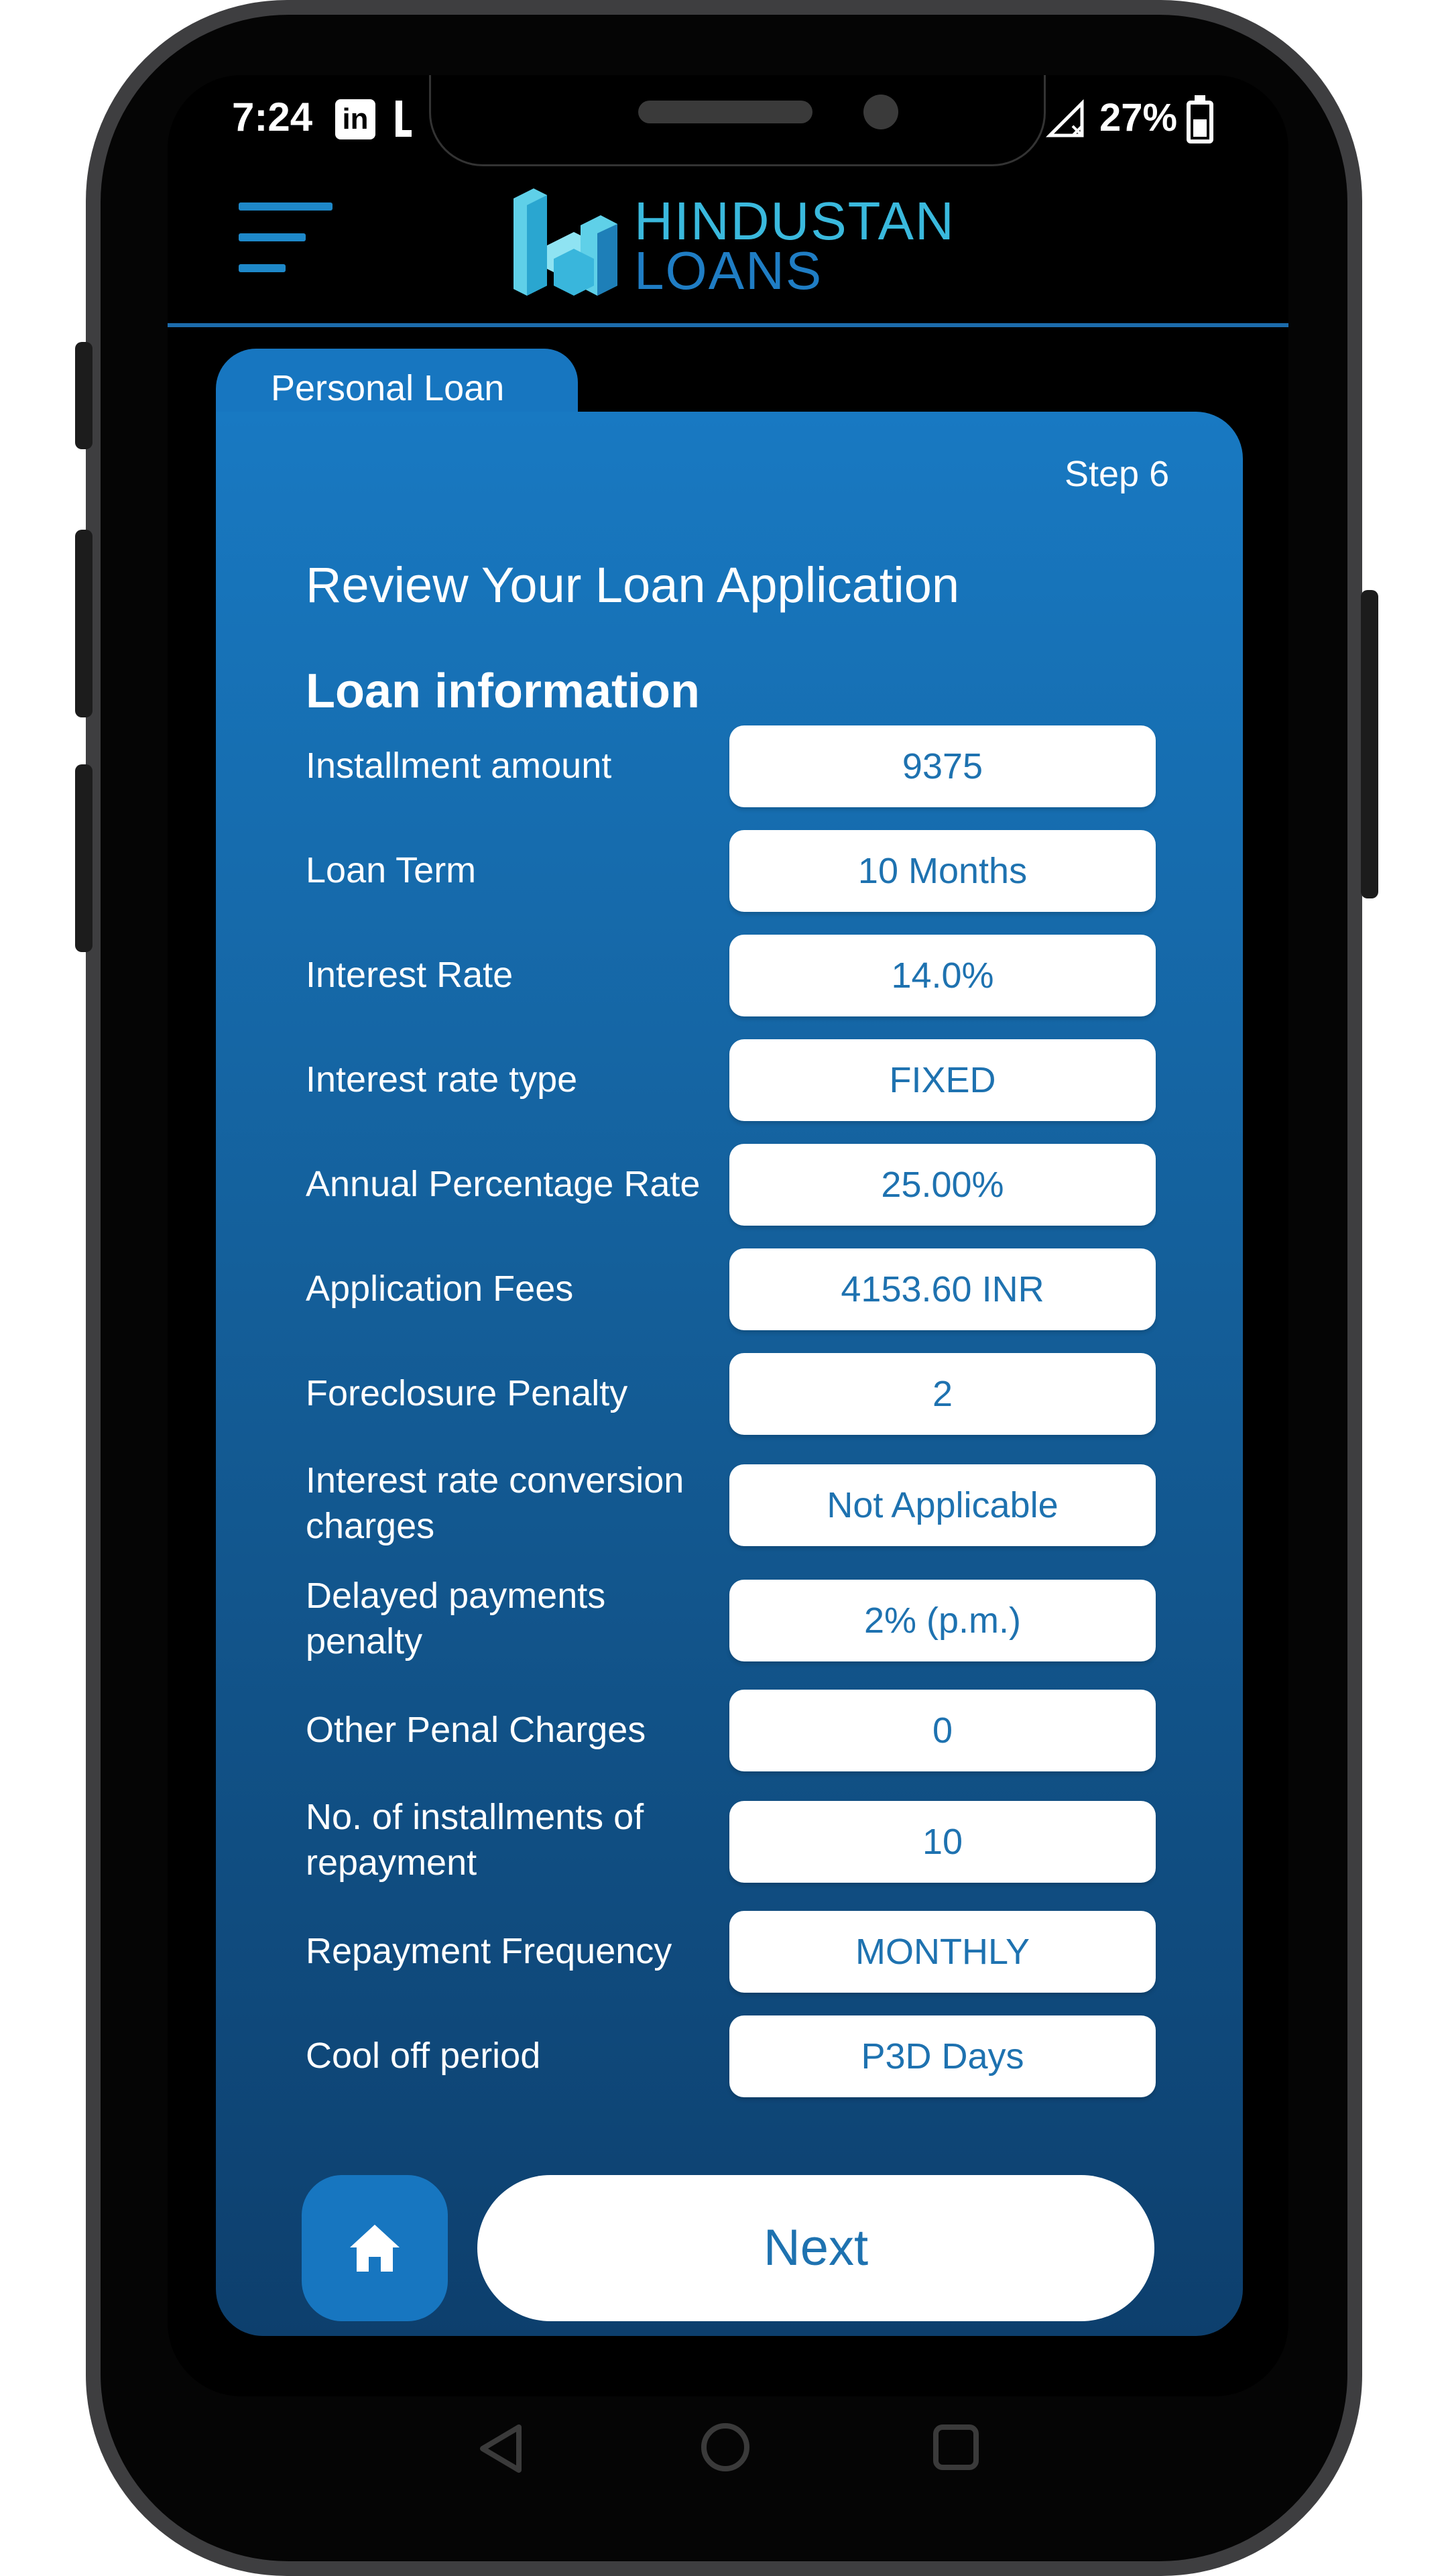 The height and width of the screenshot is (2576, 1448). What do you see at coordinates (633, 585) in the screenshot?
I see `page-title: Review Your Loan Application` at bounding box center [633, 585].